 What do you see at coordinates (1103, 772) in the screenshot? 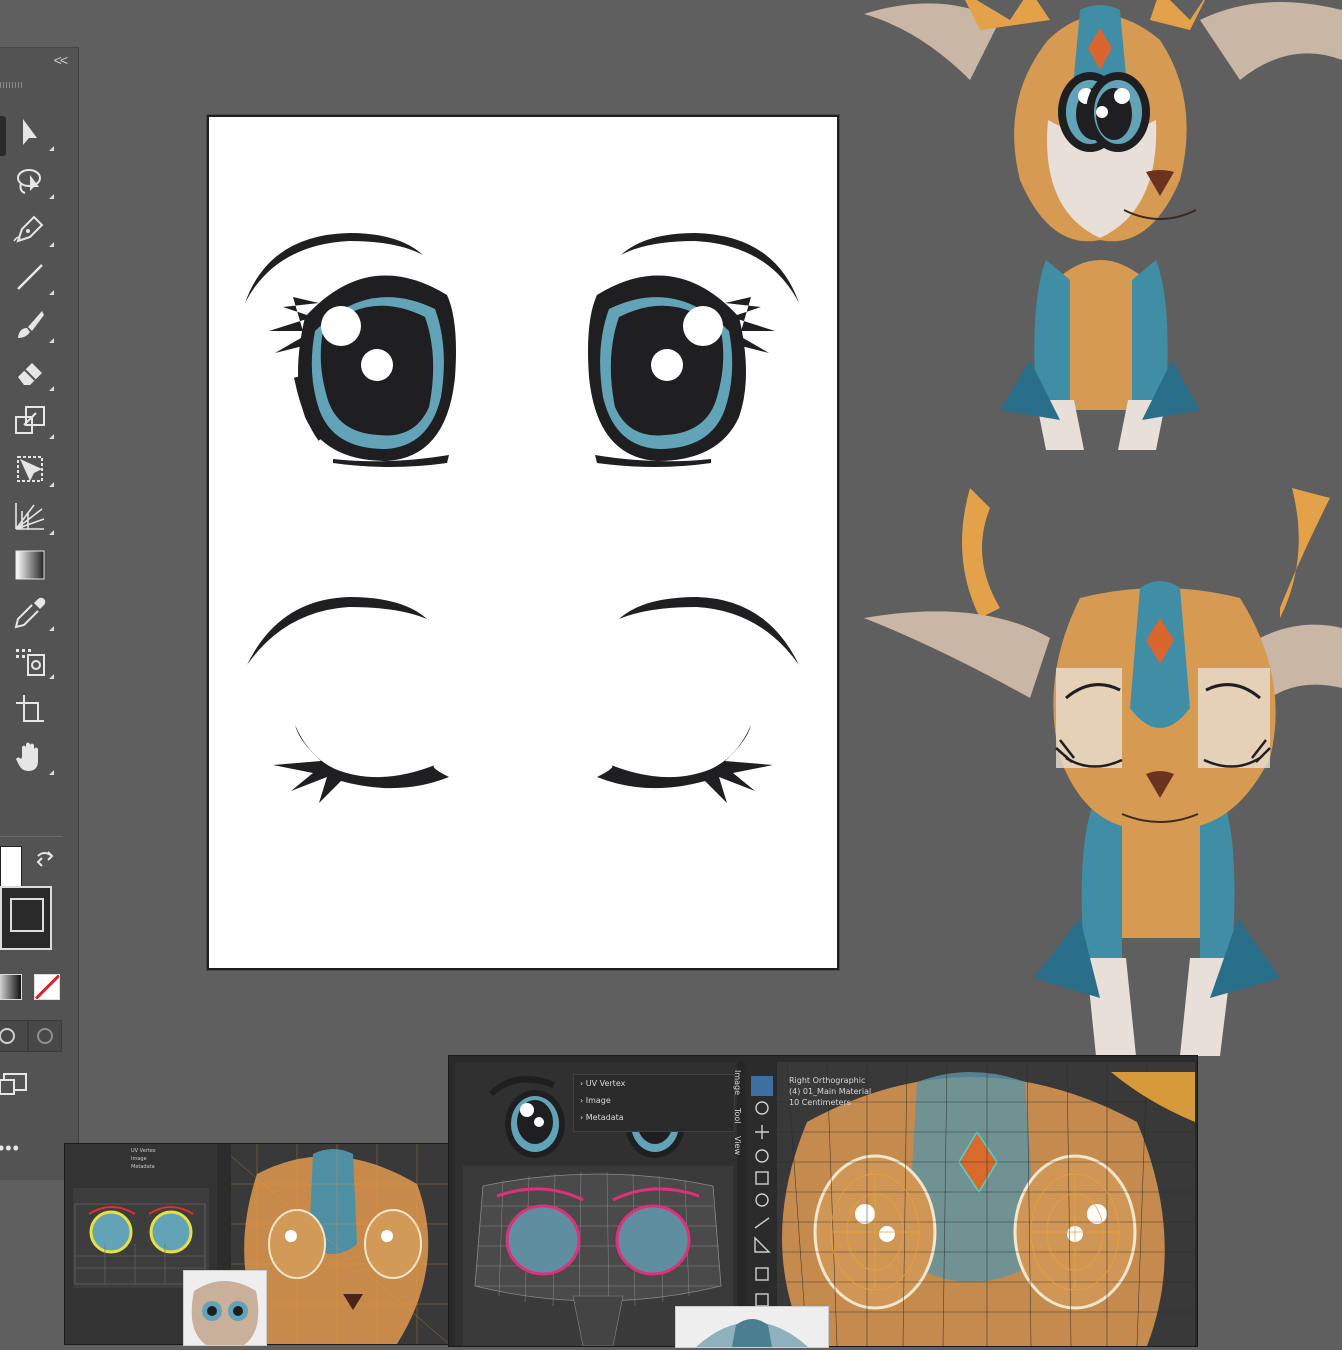
I see `character-render-closed-eyes` at bounding box center [1103, 772].